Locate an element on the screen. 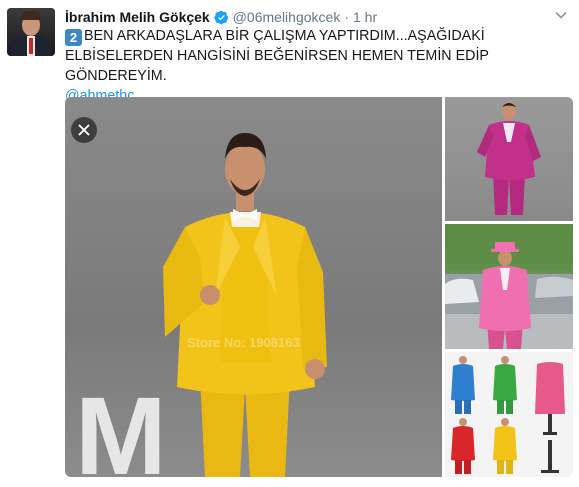 This screenshot has height=487, width=579. avatar-hair is located at coordinates (31, 15).